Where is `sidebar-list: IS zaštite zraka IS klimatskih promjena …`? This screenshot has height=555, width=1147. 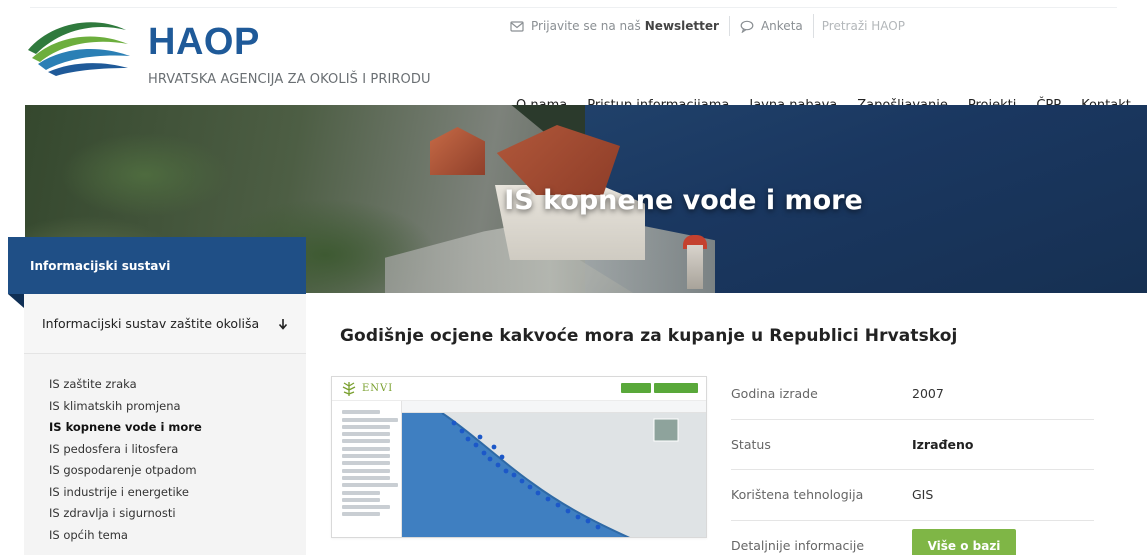 sidebar-list: IS zaštite zraka IS klimatskih promjena … is located at coordinates (165, 450).